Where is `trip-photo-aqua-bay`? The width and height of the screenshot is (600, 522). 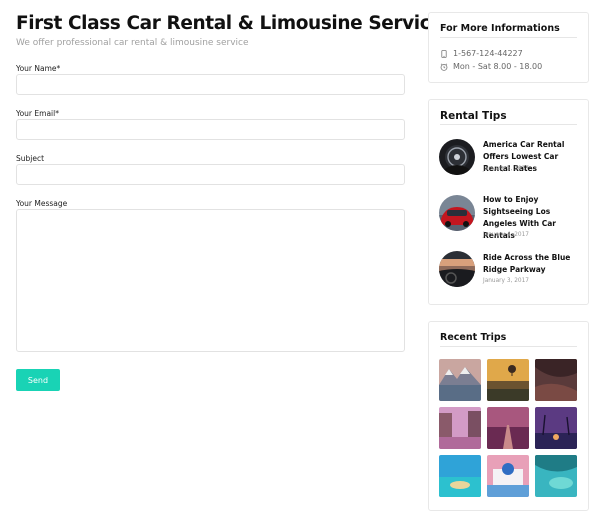
trip-photo-aqua-bay is located at coordinates (556, 476).